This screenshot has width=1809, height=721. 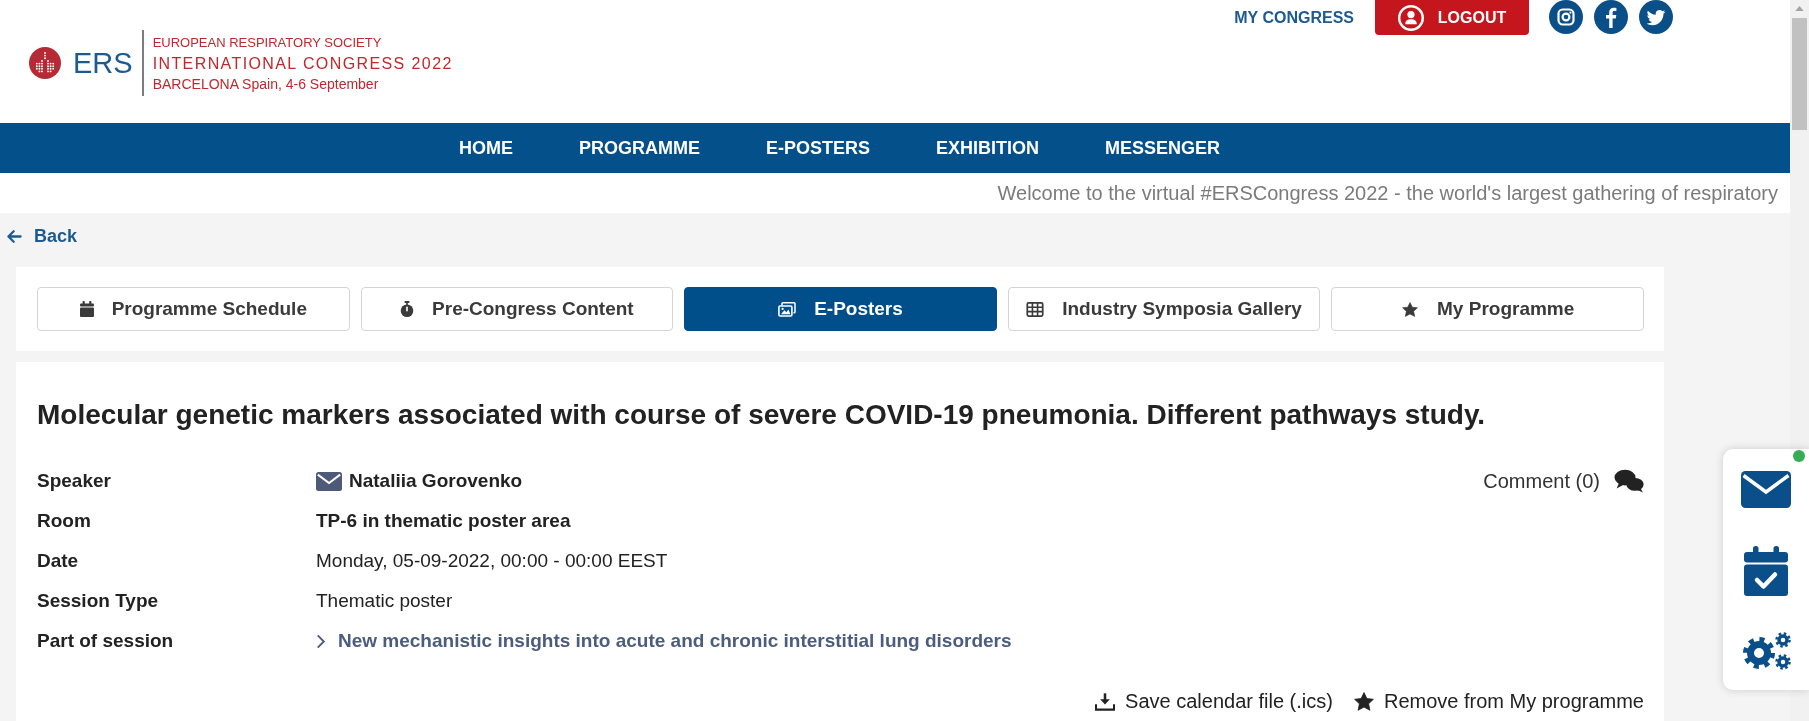 What do you see at coordinates (1566, 17) in the screenshot?
I see `instagram-icon` at bounding box center [1566, 17].